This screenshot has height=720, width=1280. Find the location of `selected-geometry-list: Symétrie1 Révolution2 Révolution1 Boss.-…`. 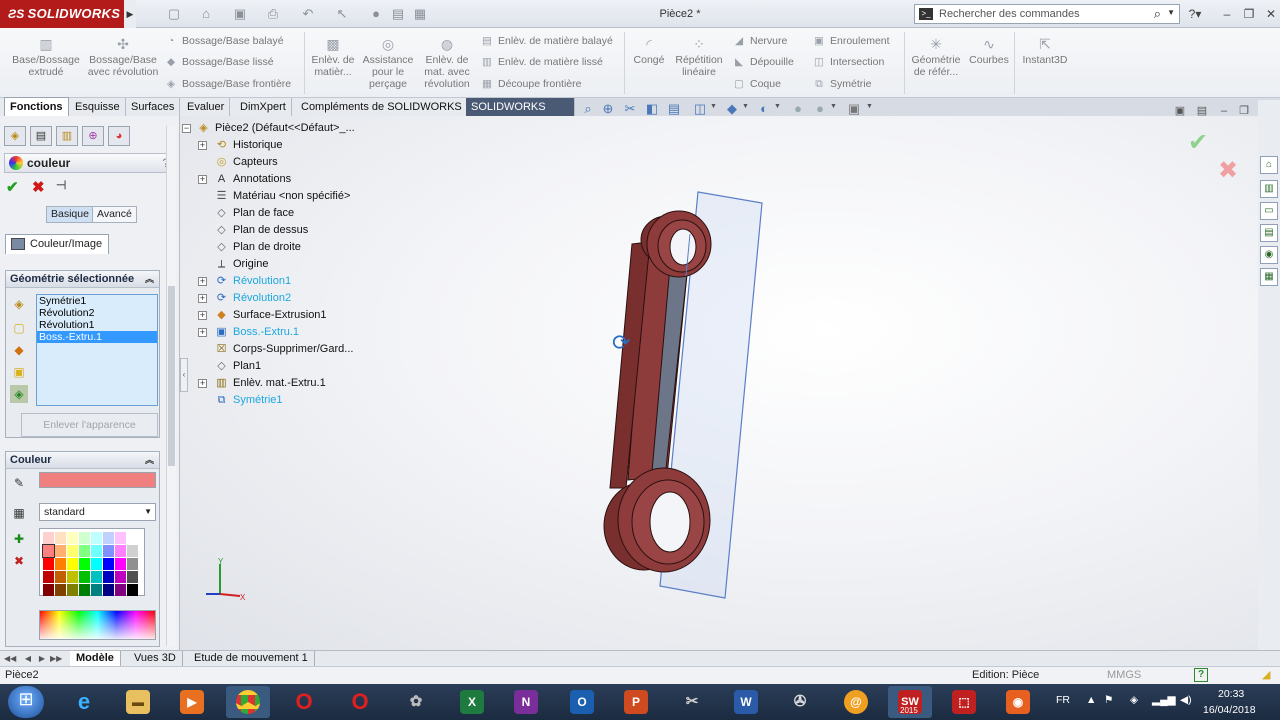

selected-geometry-list: Symétrie1 Révolution2 Révolution1 Boss.-… is located at coordinates (97, 350).